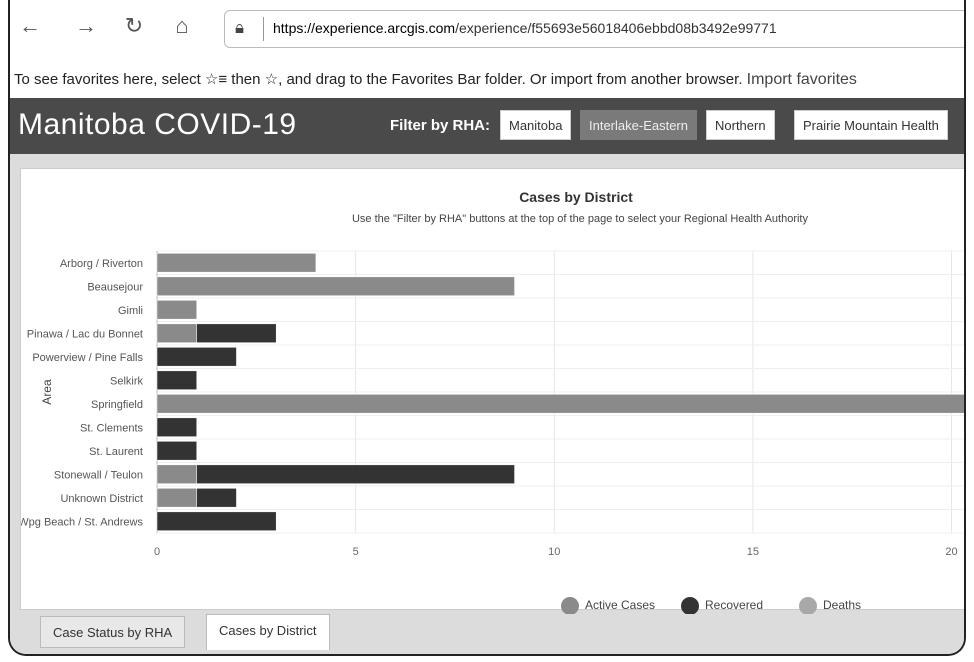  What do you see at coordinates (117, 405) in the screenshot?
I see `y-tick-label: Springfield` at bounding box center [117, 405].